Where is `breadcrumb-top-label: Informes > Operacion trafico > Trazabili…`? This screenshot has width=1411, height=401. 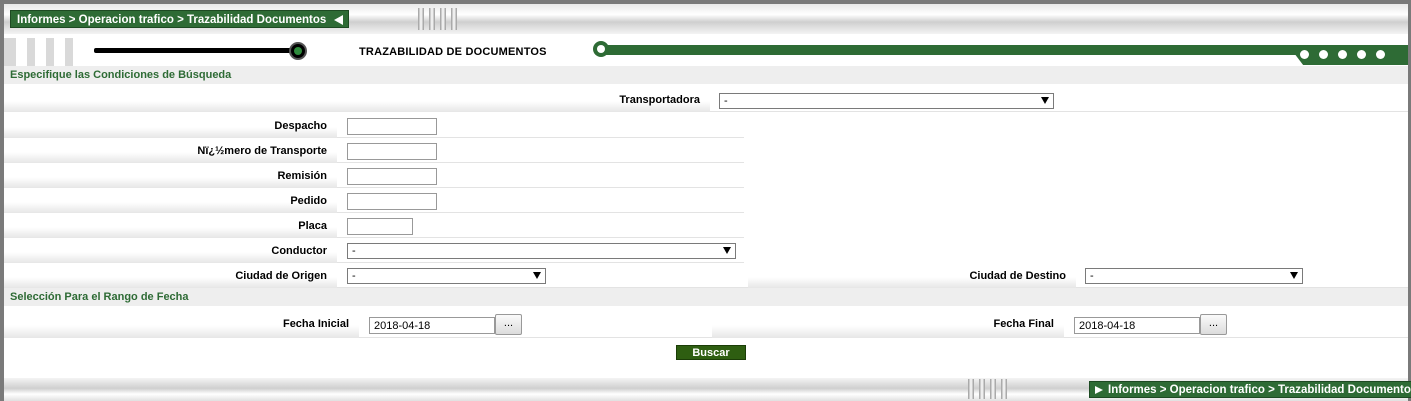 breadcrumb-top-label: Informes > Operacion trafico > Trazabili… is located at coordinates (172, 20).